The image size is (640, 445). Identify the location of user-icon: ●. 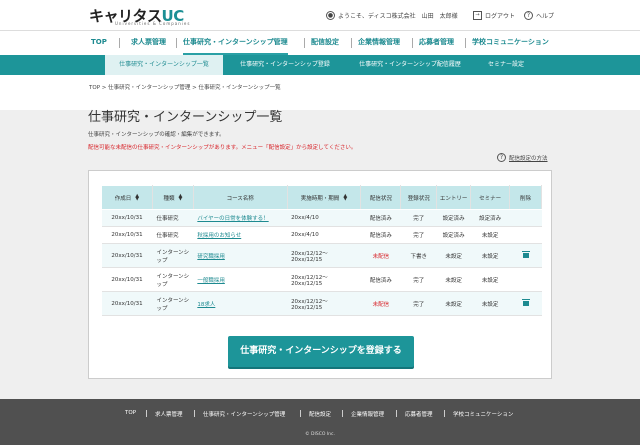
(330, 15).